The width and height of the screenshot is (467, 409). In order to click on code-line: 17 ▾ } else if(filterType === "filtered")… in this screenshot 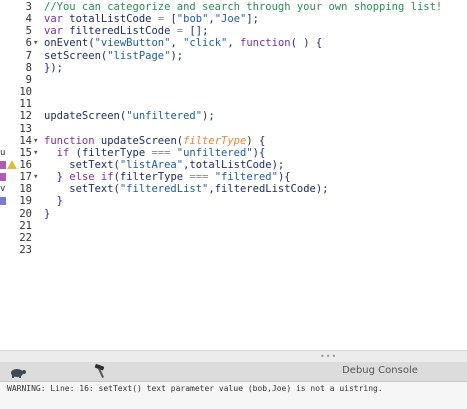, I will do `click(233, 177)`.